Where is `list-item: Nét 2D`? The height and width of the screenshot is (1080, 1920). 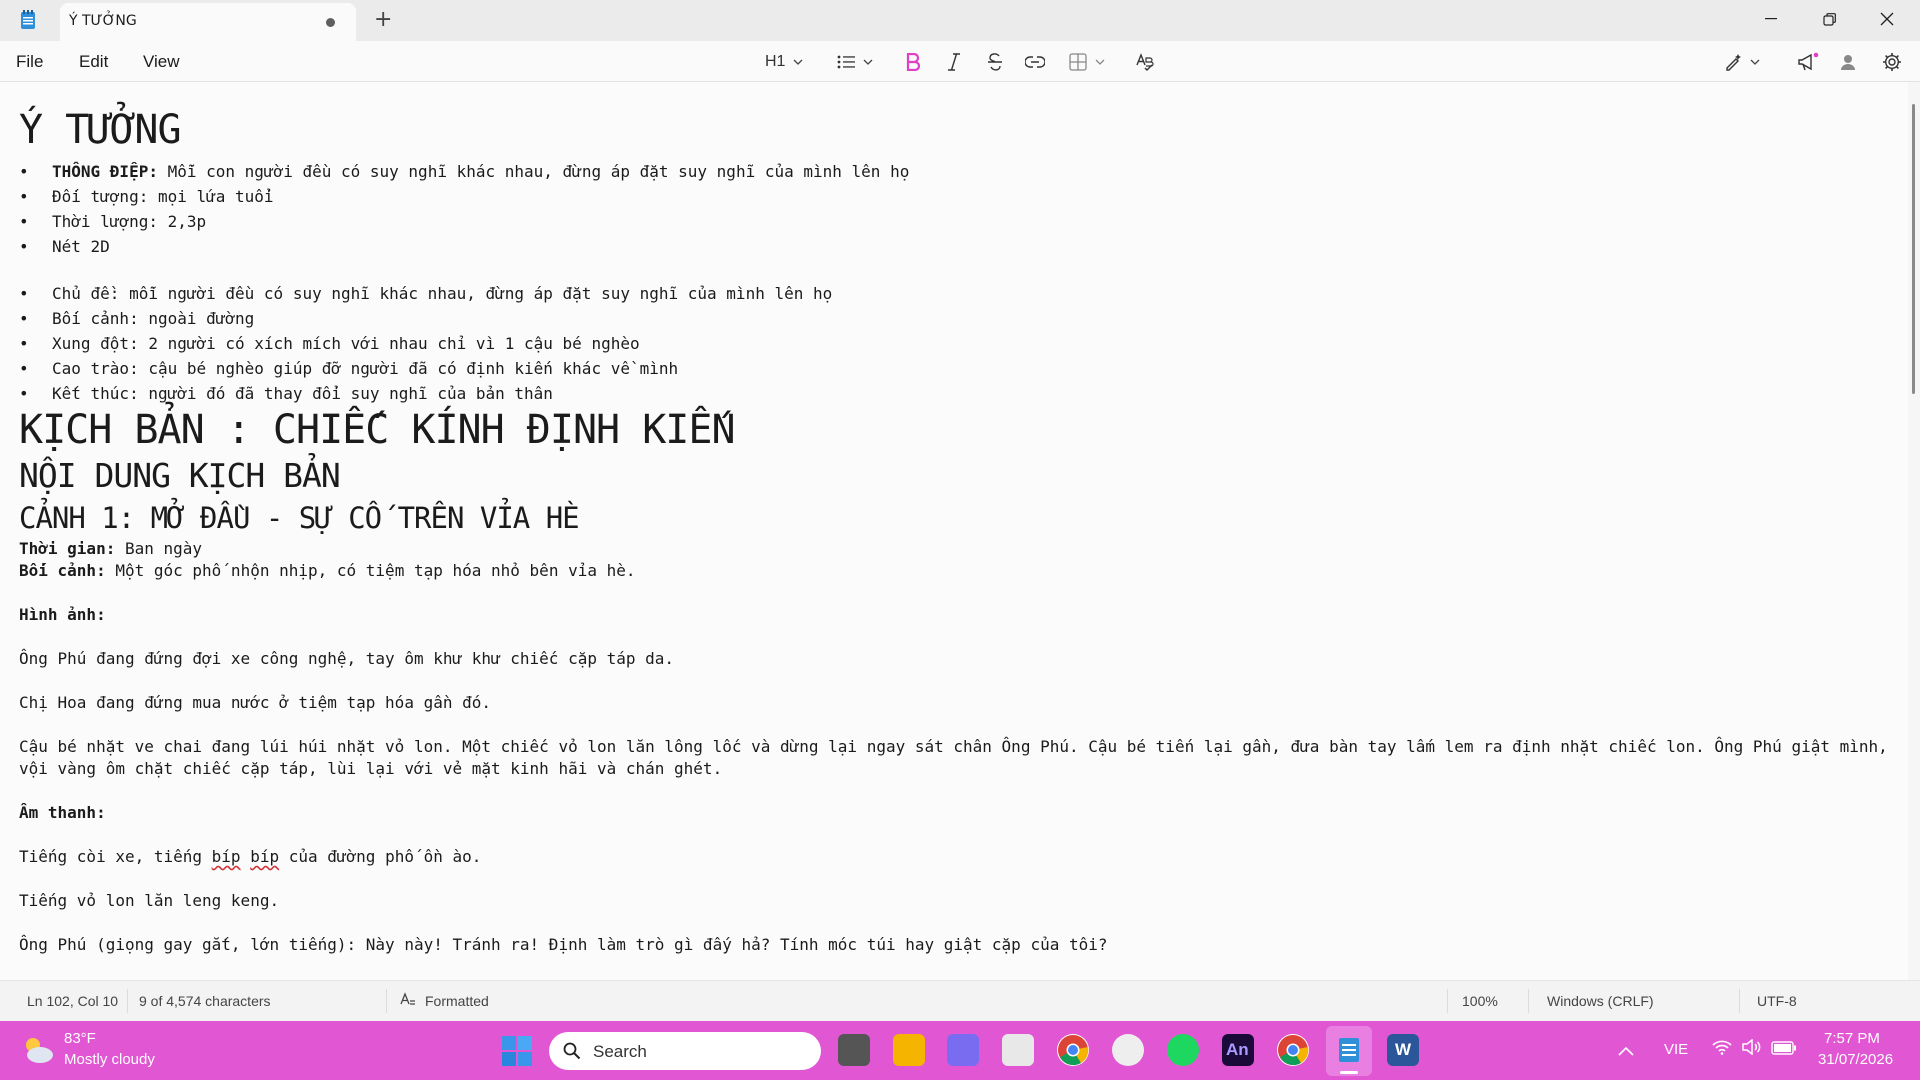
list-item: Nét 2D is located at coordinates (959, 246).